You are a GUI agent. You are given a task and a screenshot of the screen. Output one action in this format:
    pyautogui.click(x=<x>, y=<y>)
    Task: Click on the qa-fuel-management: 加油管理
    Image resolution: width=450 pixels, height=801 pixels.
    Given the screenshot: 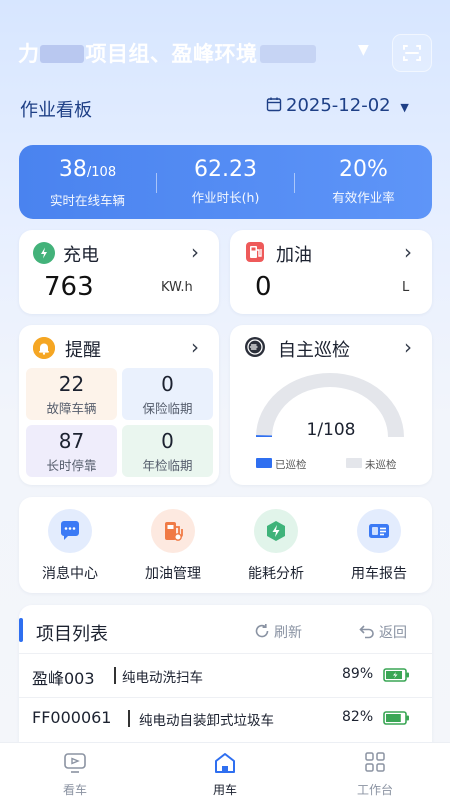 What is the action you would take?
    pyautogui.click(x=173, y=546)
    